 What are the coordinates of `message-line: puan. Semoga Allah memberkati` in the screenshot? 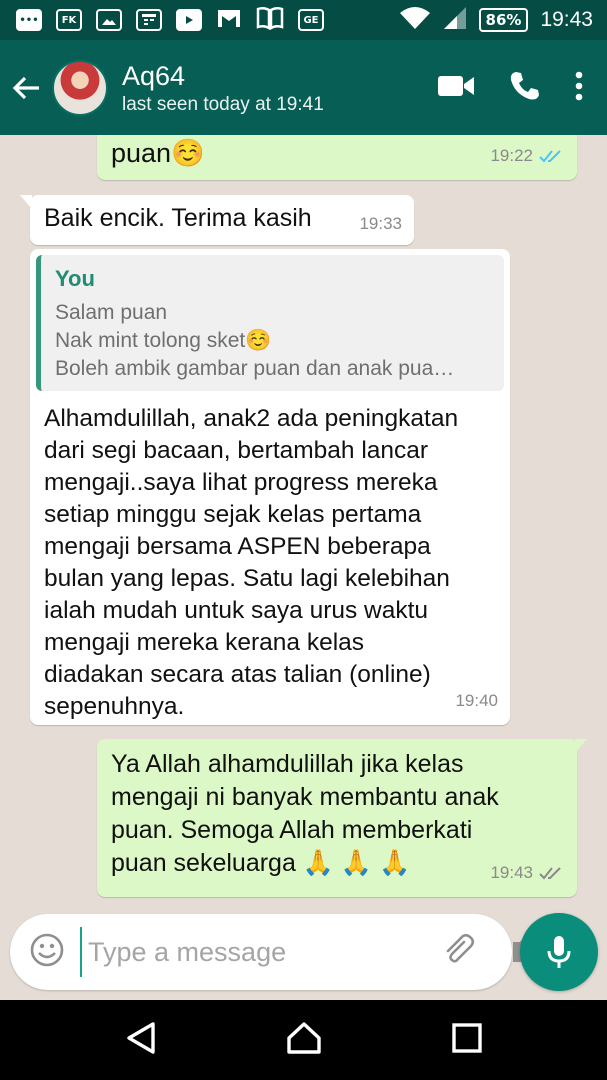 It's located at (292, 830).